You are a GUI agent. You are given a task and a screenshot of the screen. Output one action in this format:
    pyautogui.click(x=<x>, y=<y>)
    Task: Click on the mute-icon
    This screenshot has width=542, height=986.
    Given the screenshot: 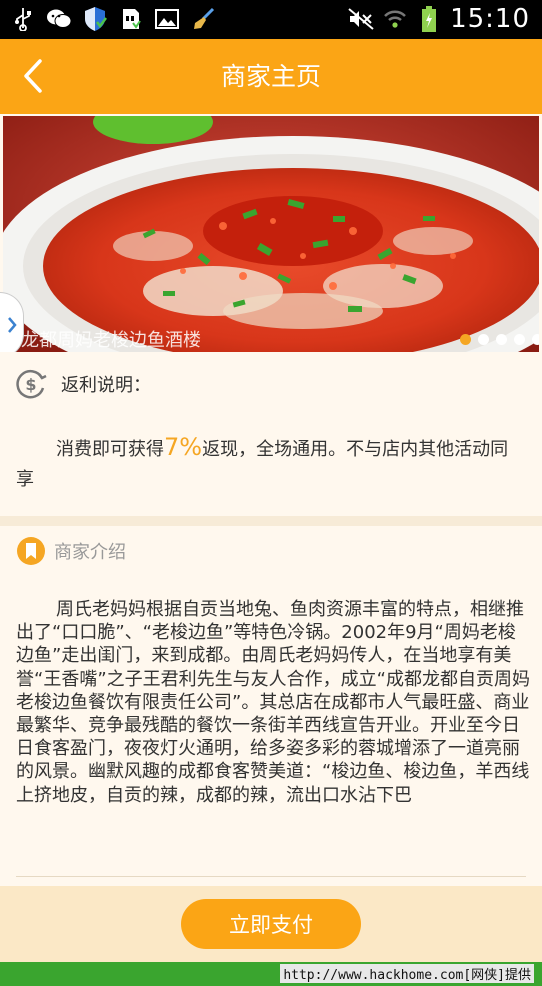 What is the action you would take?
    pyautogui.click(x=361, y=19)
    